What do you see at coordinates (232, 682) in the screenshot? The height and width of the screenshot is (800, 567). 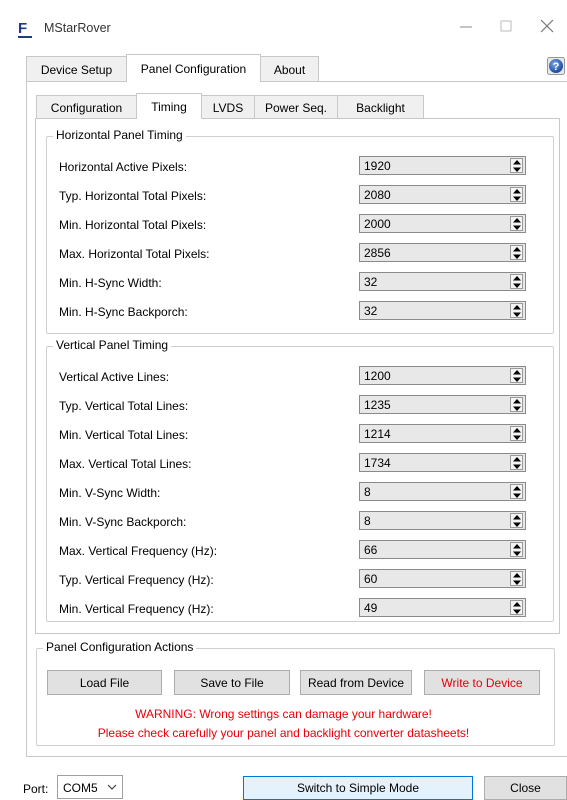 I see `save-to-file-button: Save to File` at bounding box center [232, 682].